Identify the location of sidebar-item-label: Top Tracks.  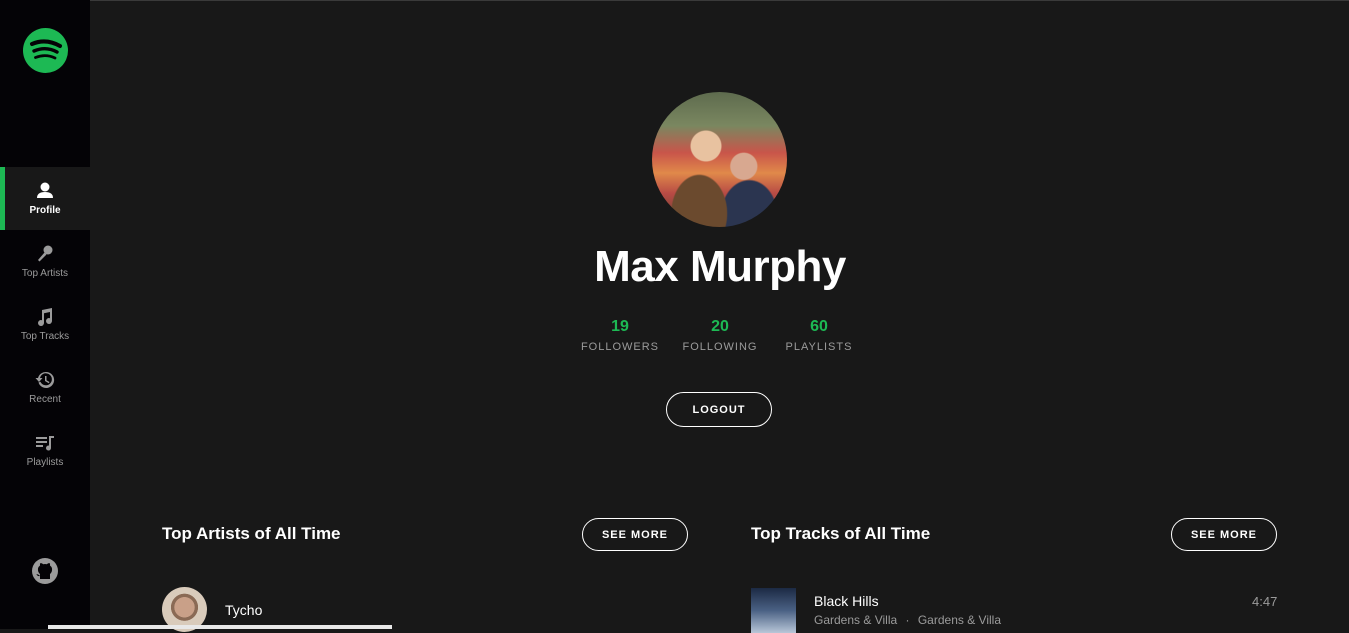
(45, 336).